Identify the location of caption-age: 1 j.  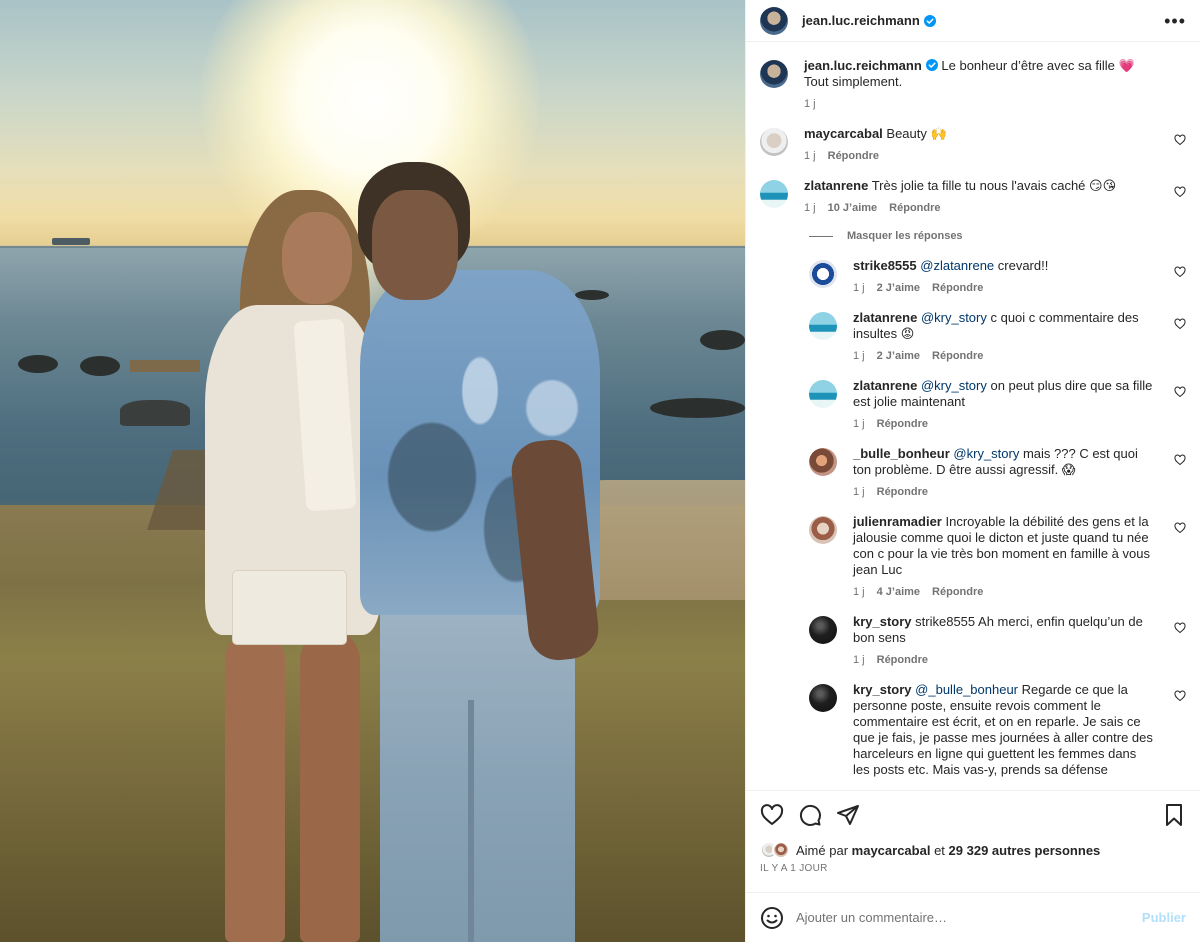
(810, 104).